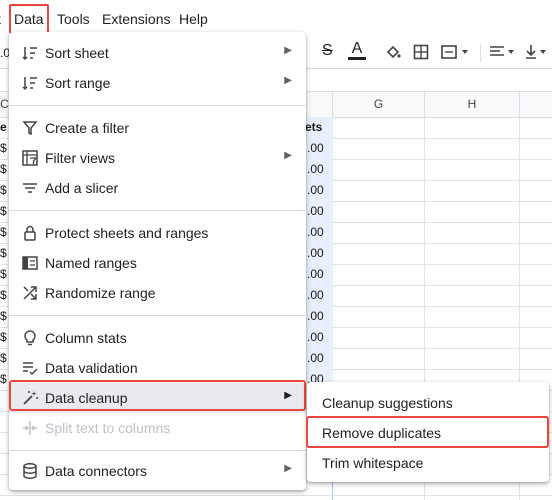 The height and width of the screenshot is (500, 552). What do you see at coordinates (30, 158) in the screenshot?
I see `filter-views-icon` at bounding box center [30, 158].